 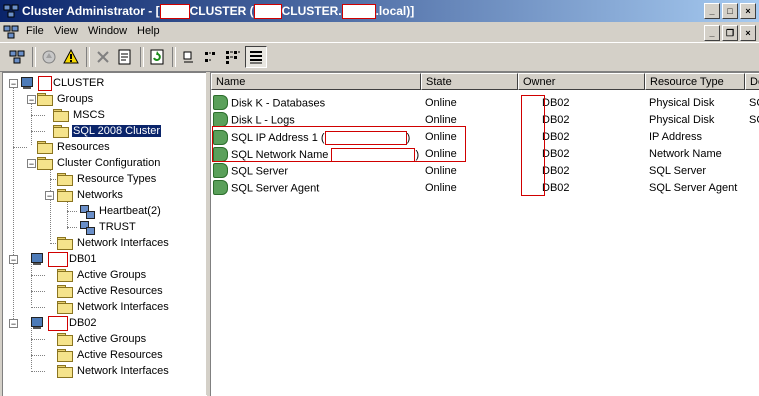 What do you see at coordinates (102, 275) in the screenshot?
I see `tree-item-db01-active-groups: Active Groups` at bounding box center [102, 275].